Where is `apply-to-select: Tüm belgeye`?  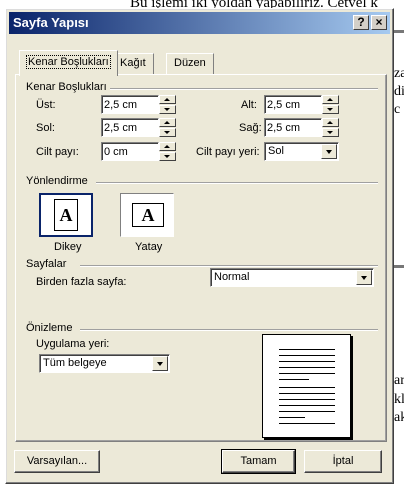 apply-to-select: Tüm belgeye is located at coordinates (104, 363).